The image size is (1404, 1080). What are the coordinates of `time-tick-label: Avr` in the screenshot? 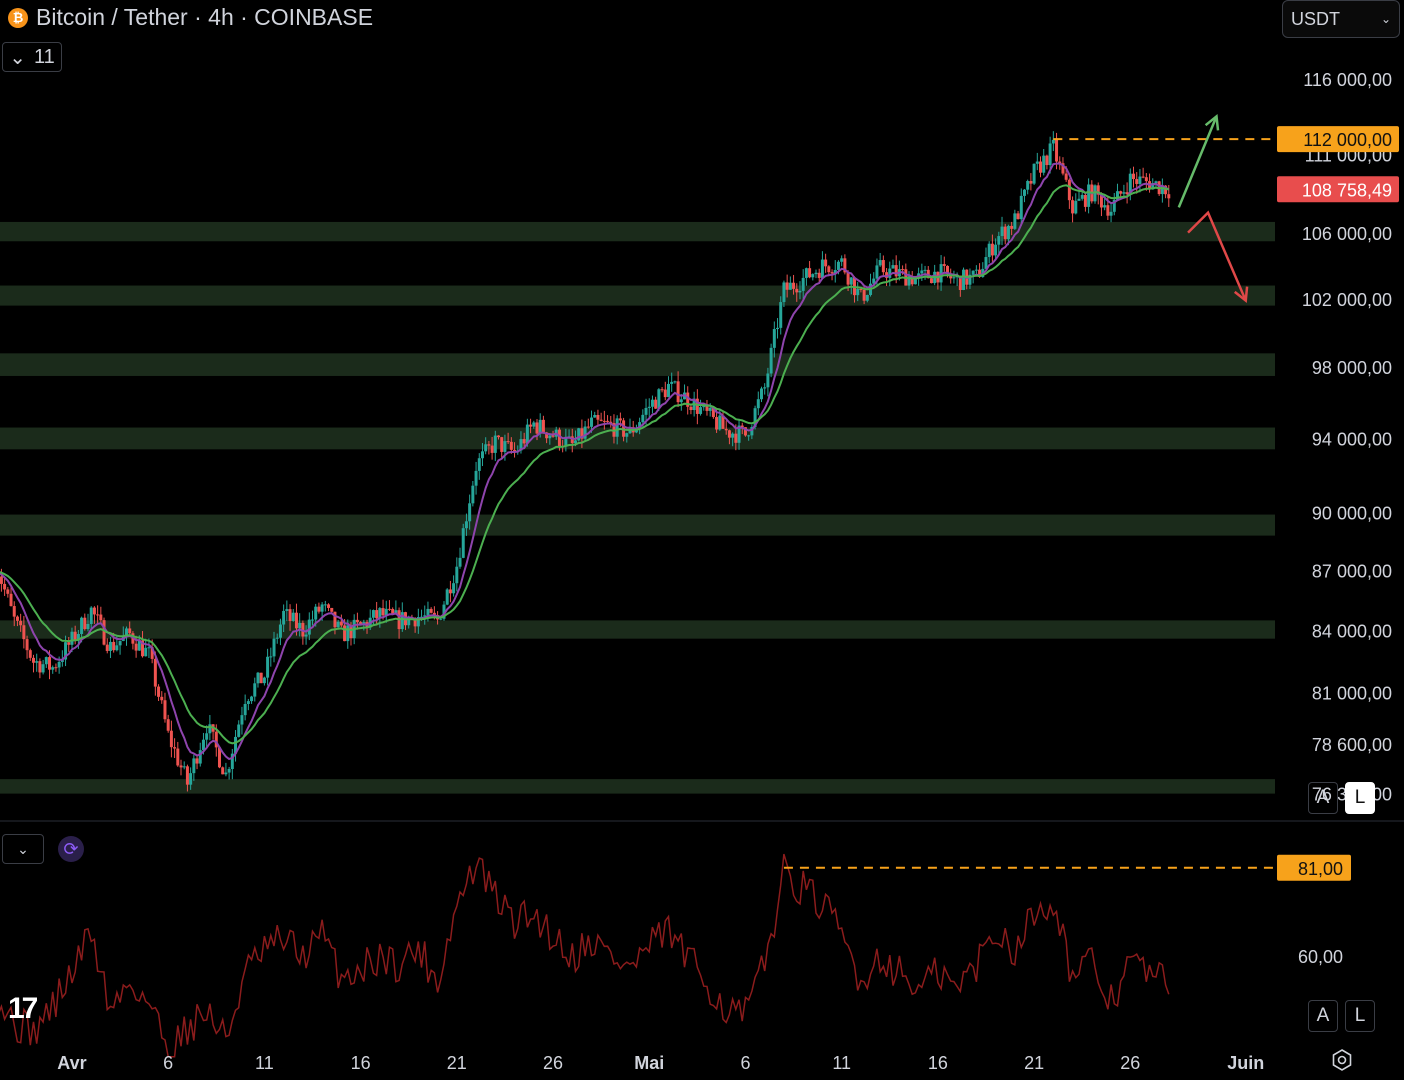 It's located at (71, 1063).